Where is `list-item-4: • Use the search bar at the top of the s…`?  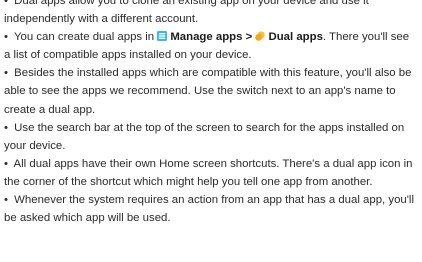 list-item-4: • Use the search bar at the top of the s… is located at coordinates (211, 137).